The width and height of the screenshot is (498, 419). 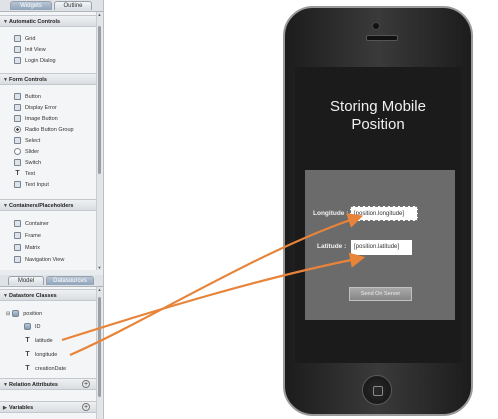 I want to click on button-icon, so click(x=17, y=97).